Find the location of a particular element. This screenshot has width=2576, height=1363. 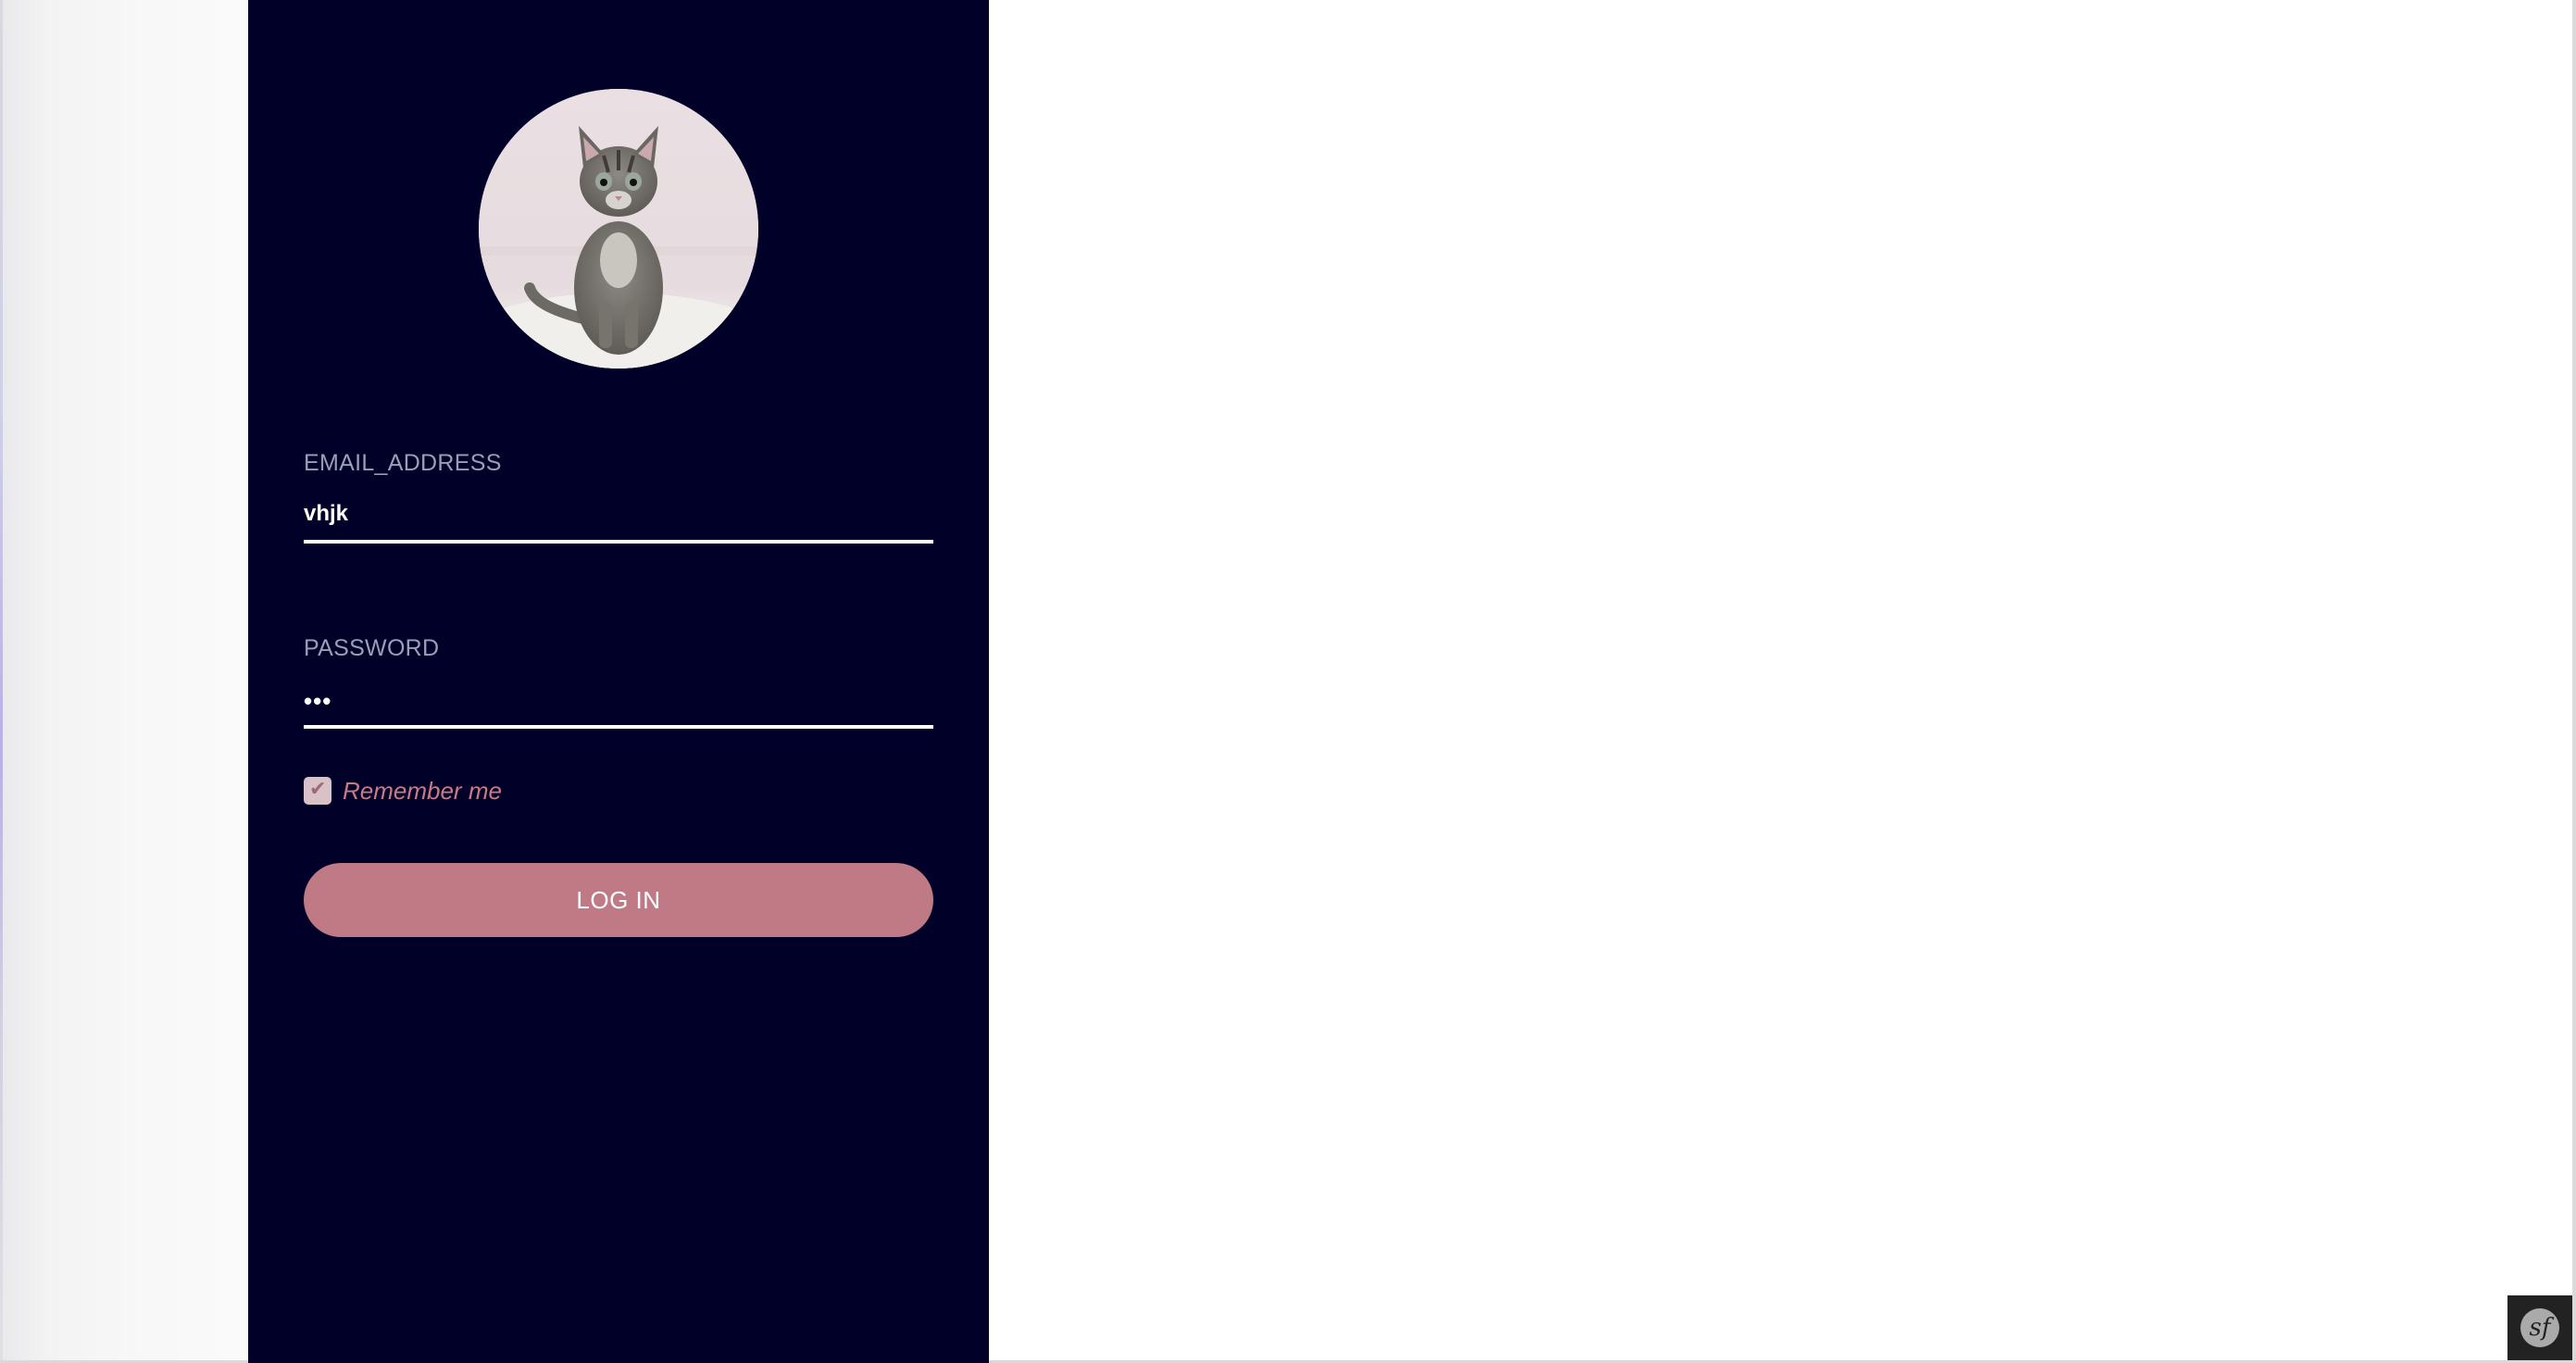

kitten-avatar-image is located at coordinates (618, 229).